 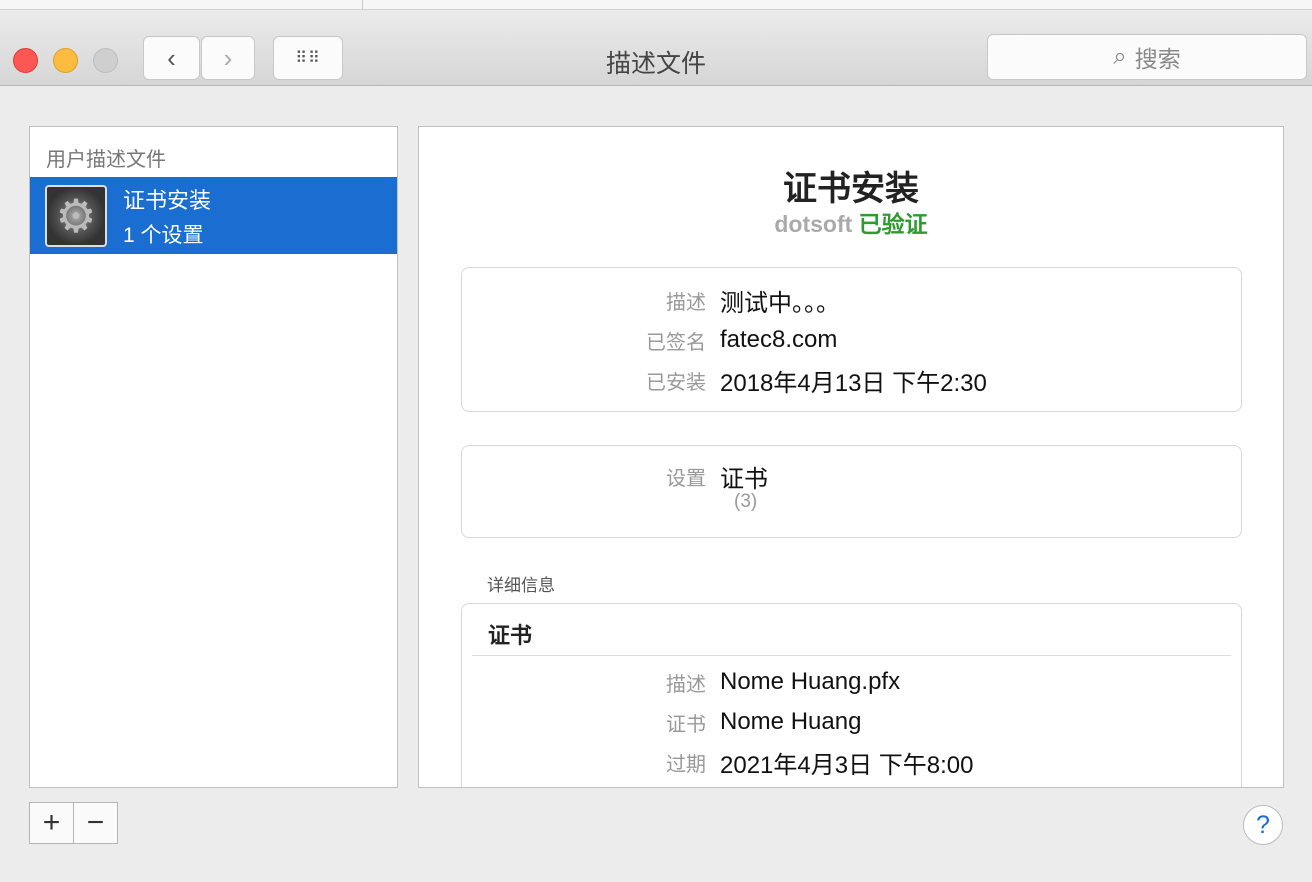 I want to click on cert-row: 过期 2021年4月3日 下午8:00, so click(x=851, y=762).